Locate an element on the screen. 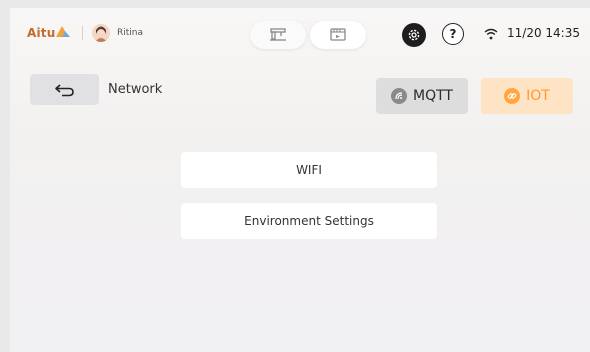  help-icon: ? is located at coordinates (453, 34).